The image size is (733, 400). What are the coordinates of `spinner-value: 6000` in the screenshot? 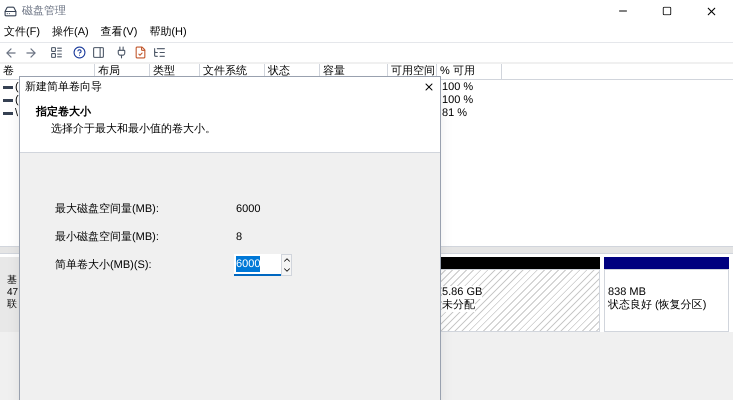 It's located at (248, 264).